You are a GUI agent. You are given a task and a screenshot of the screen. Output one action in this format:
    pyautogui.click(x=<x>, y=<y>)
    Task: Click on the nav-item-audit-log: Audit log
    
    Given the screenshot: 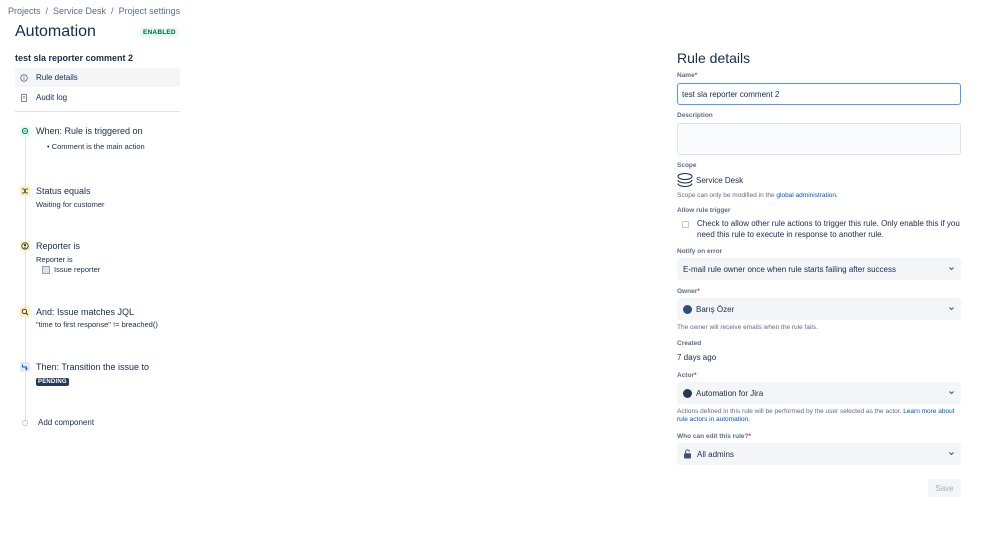 What is the action you would take?
    pyautogui.click(x=97, y=97)
    